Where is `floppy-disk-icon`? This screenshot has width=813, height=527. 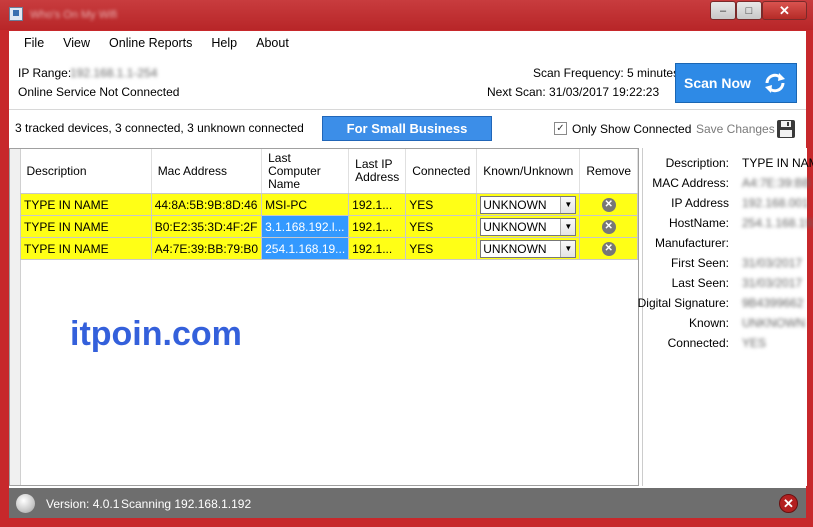 floppy-disk-icon is located at coordinates (786, 129).